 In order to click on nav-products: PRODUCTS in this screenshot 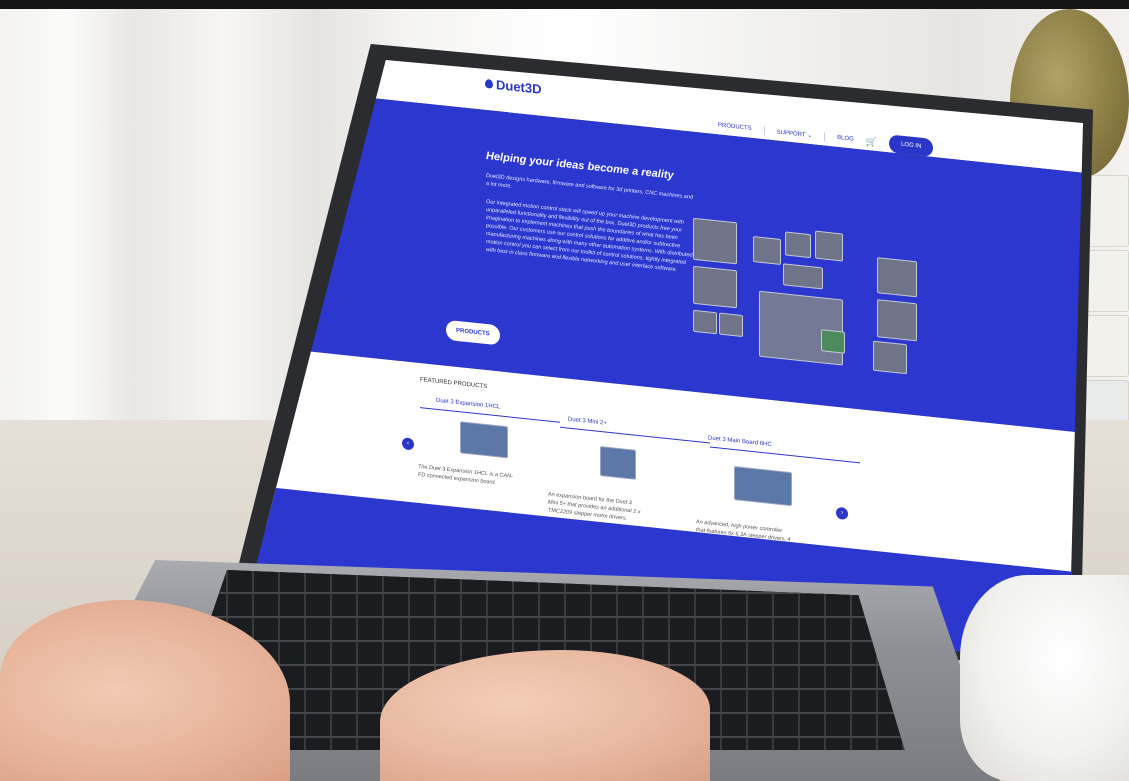, I will do `click(735, 127)`.